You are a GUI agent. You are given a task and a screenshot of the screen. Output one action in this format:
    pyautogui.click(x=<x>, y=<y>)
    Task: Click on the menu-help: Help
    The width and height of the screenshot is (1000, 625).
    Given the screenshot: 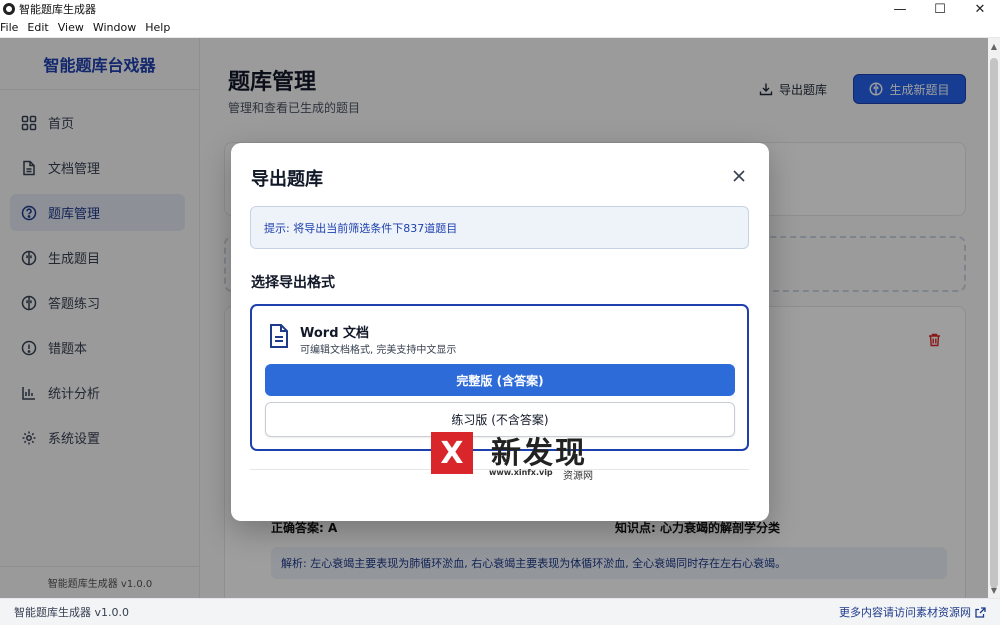 What is the action you would take?
    pyautogui.click(x=160, y=27)
    